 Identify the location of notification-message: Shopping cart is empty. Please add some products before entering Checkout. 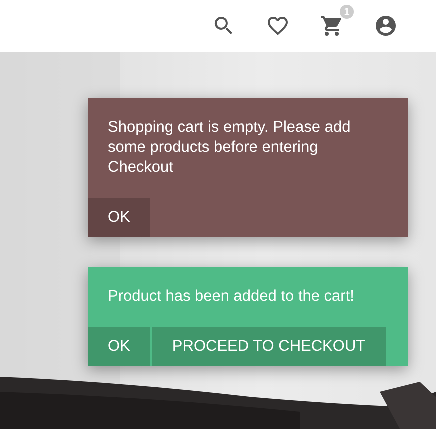
(229, 148).